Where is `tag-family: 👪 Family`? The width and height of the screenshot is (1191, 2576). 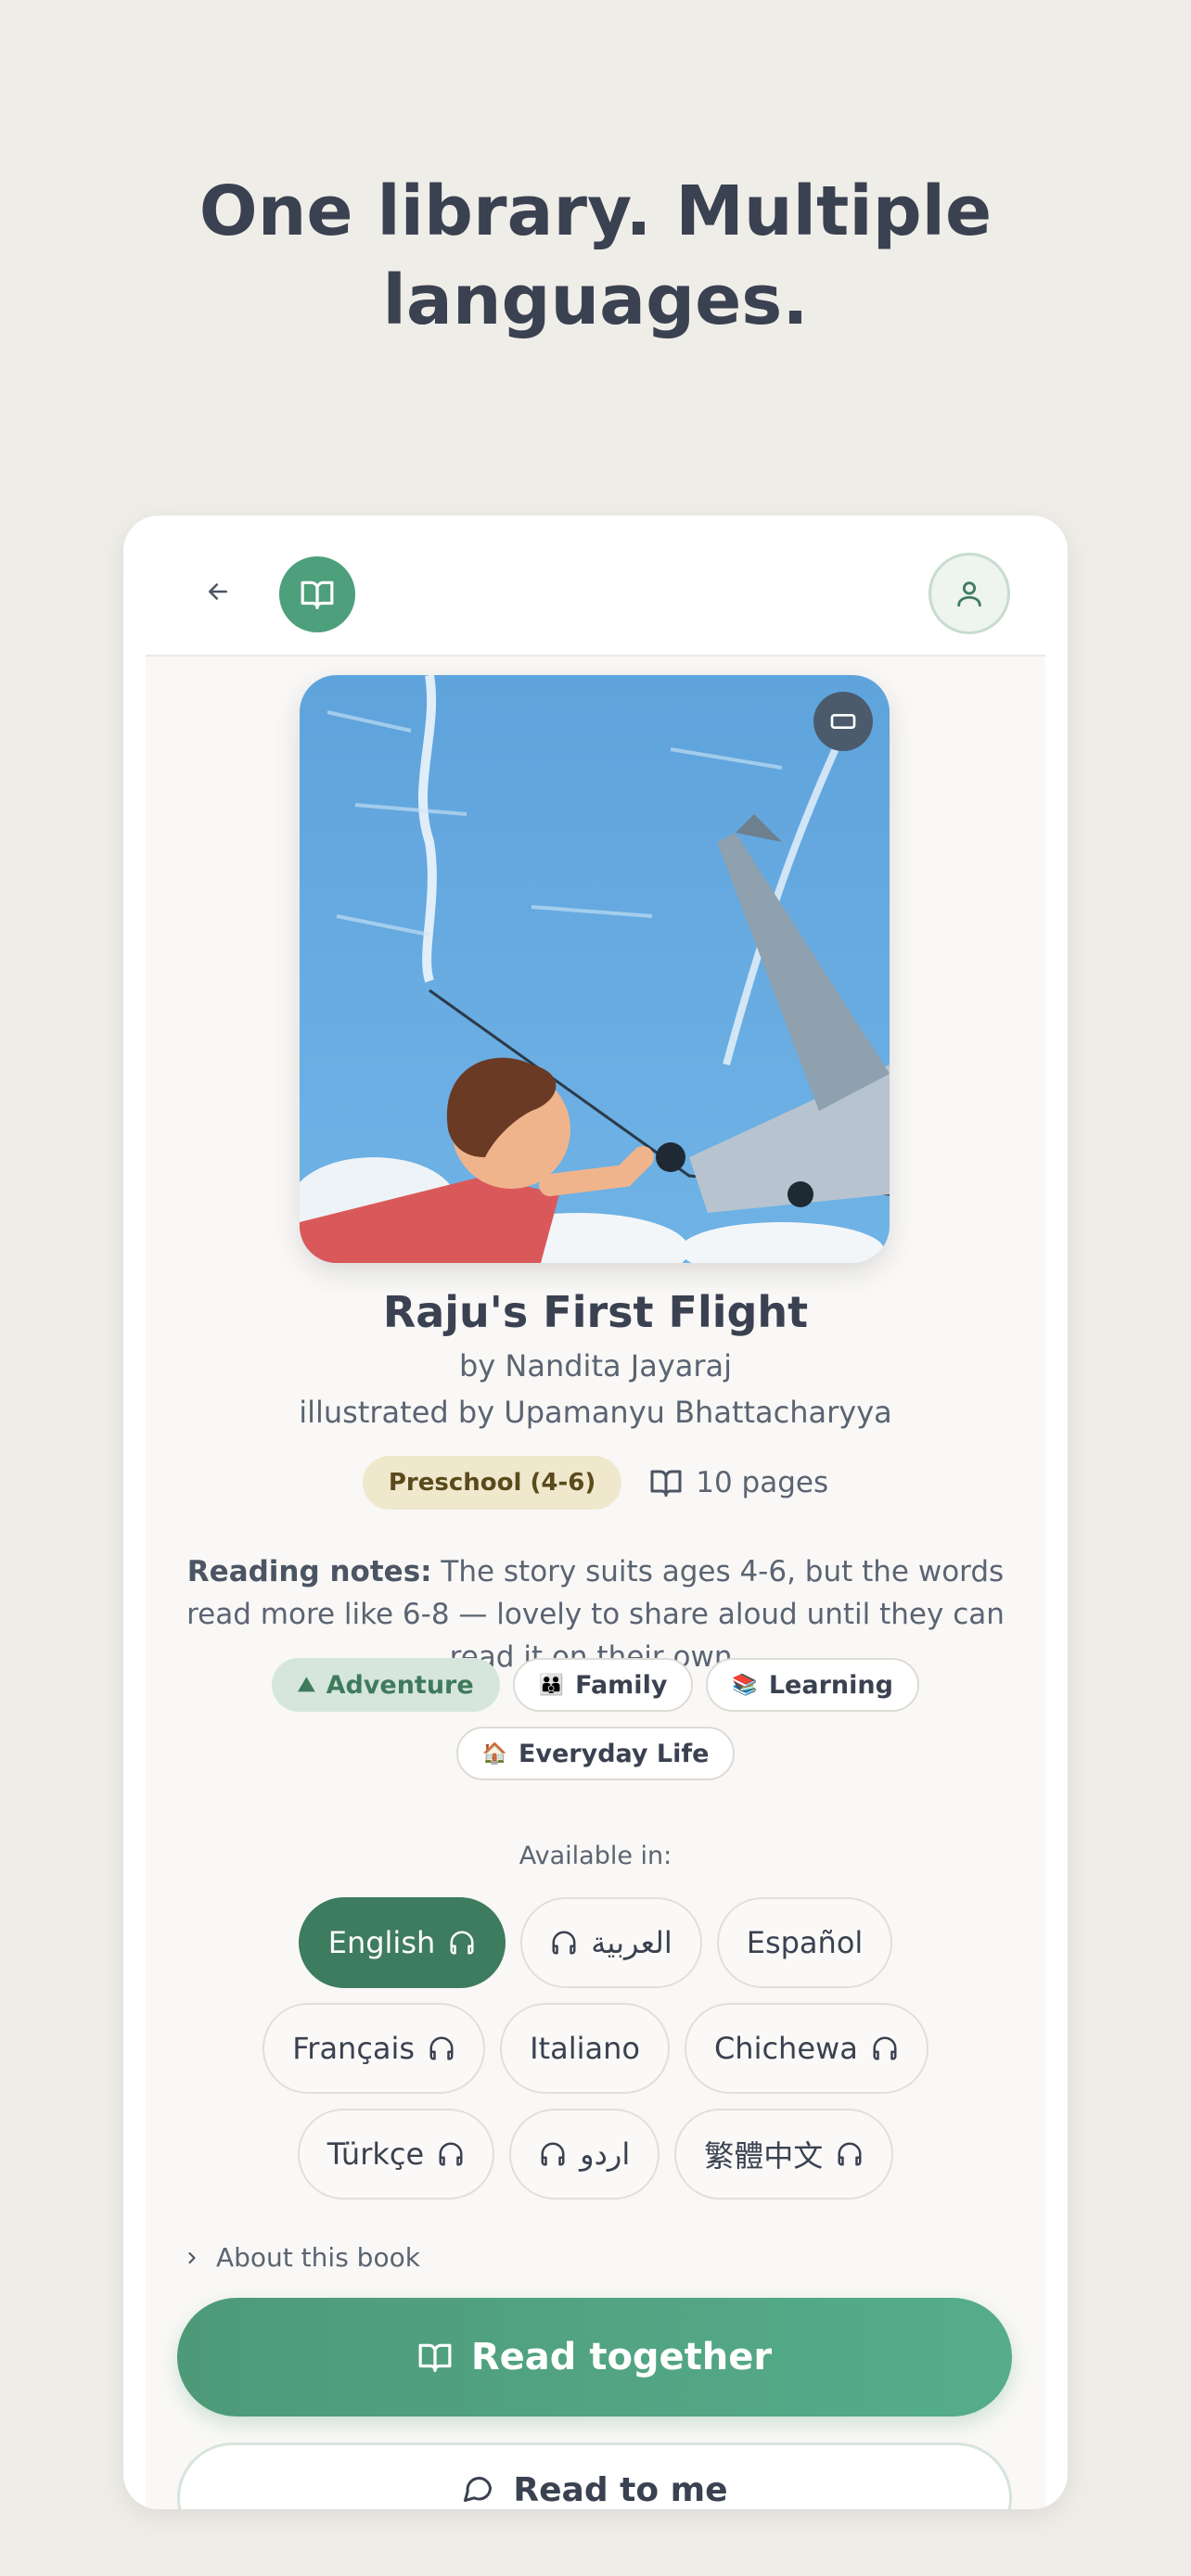
tag-family: 👪 Family is located at coordinates (603, 1685).